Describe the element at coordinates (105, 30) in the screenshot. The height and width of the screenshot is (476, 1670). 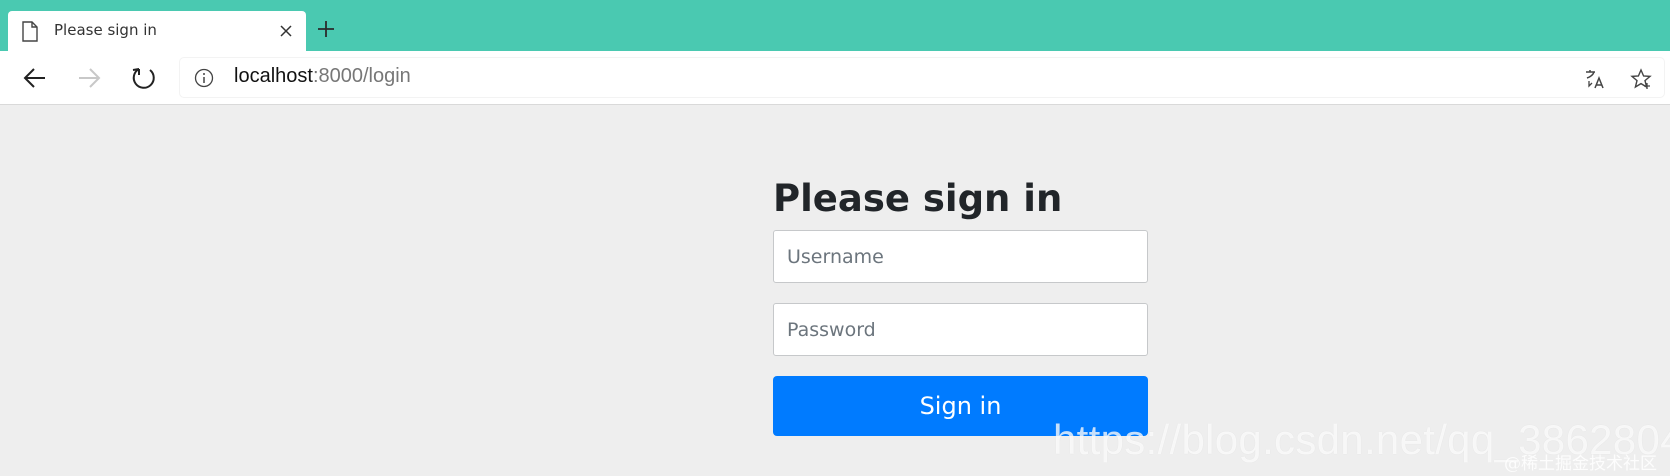
I see `tab-title: Please sign in` at that location.